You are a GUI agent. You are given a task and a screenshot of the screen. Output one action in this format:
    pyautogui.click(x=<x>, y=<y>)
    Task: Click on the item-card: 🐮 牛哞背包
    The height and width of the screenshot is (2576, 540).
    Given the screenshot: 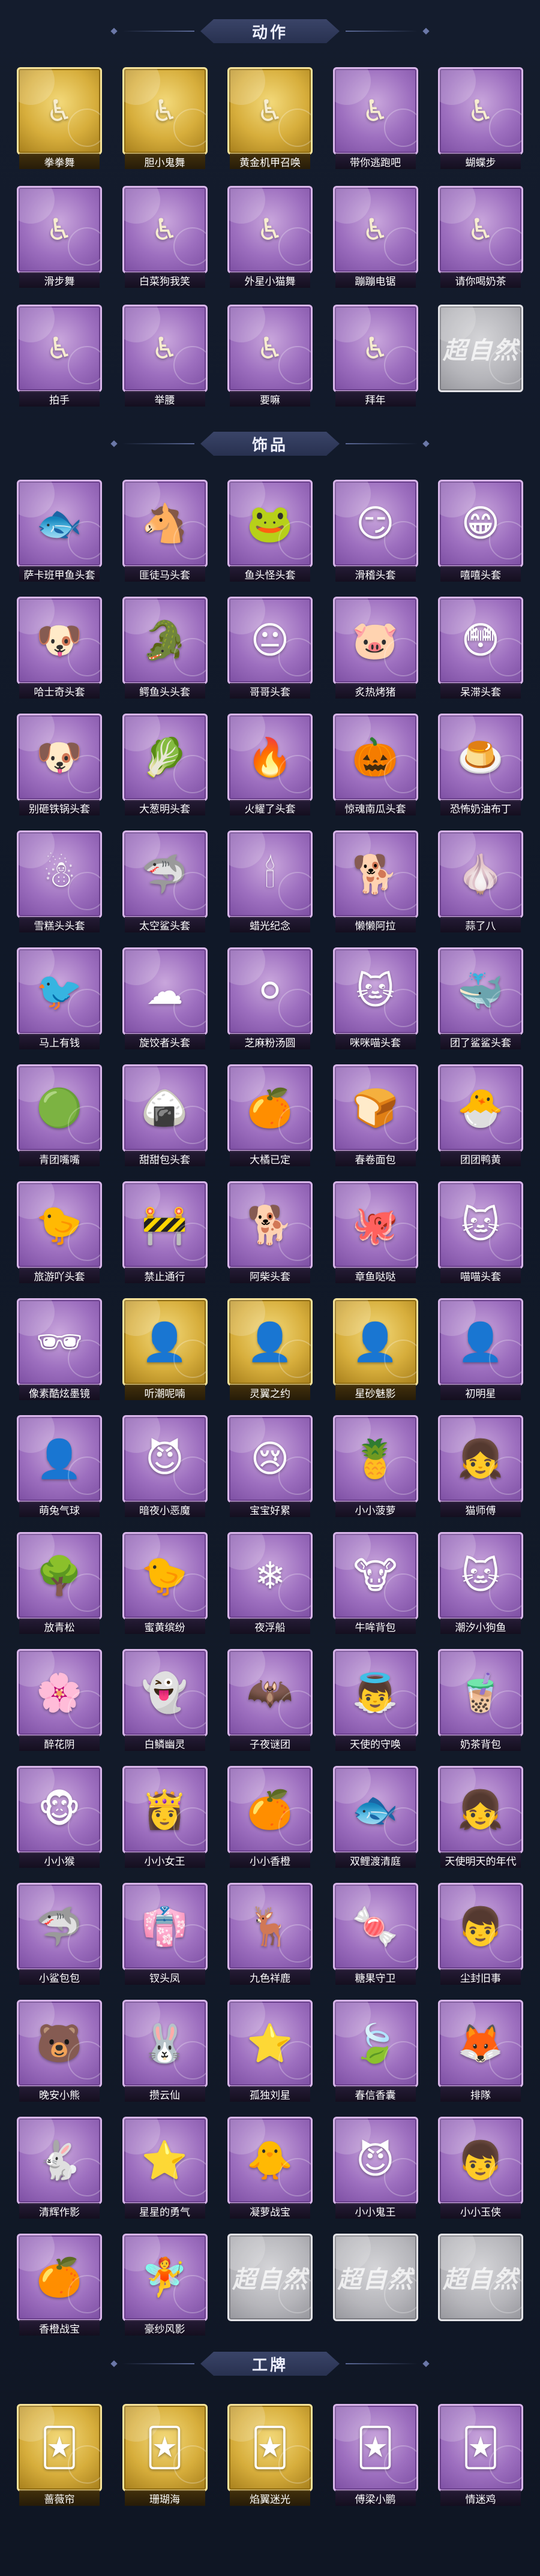 What is the action you would take?
    pyautogui.click(x=376, y=1584)
    